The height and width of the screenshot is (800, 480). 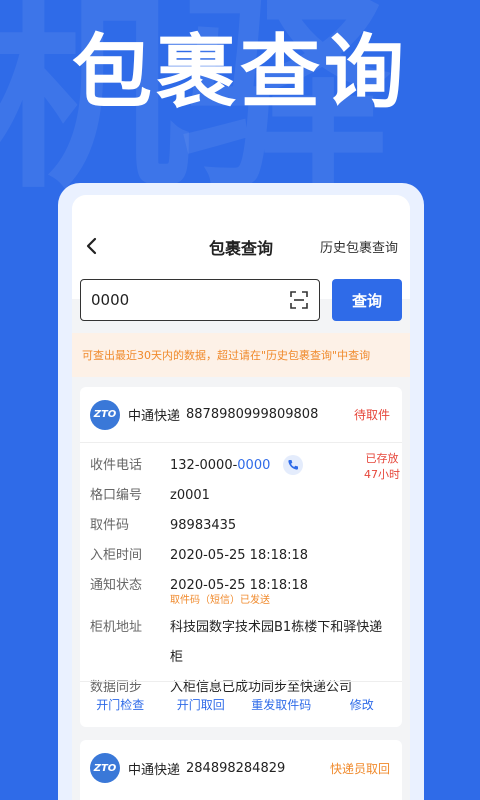 What do you see at coordinates (299, 300) in the screenshot?
I see `scan-icon` at bounding box center [299, 300].